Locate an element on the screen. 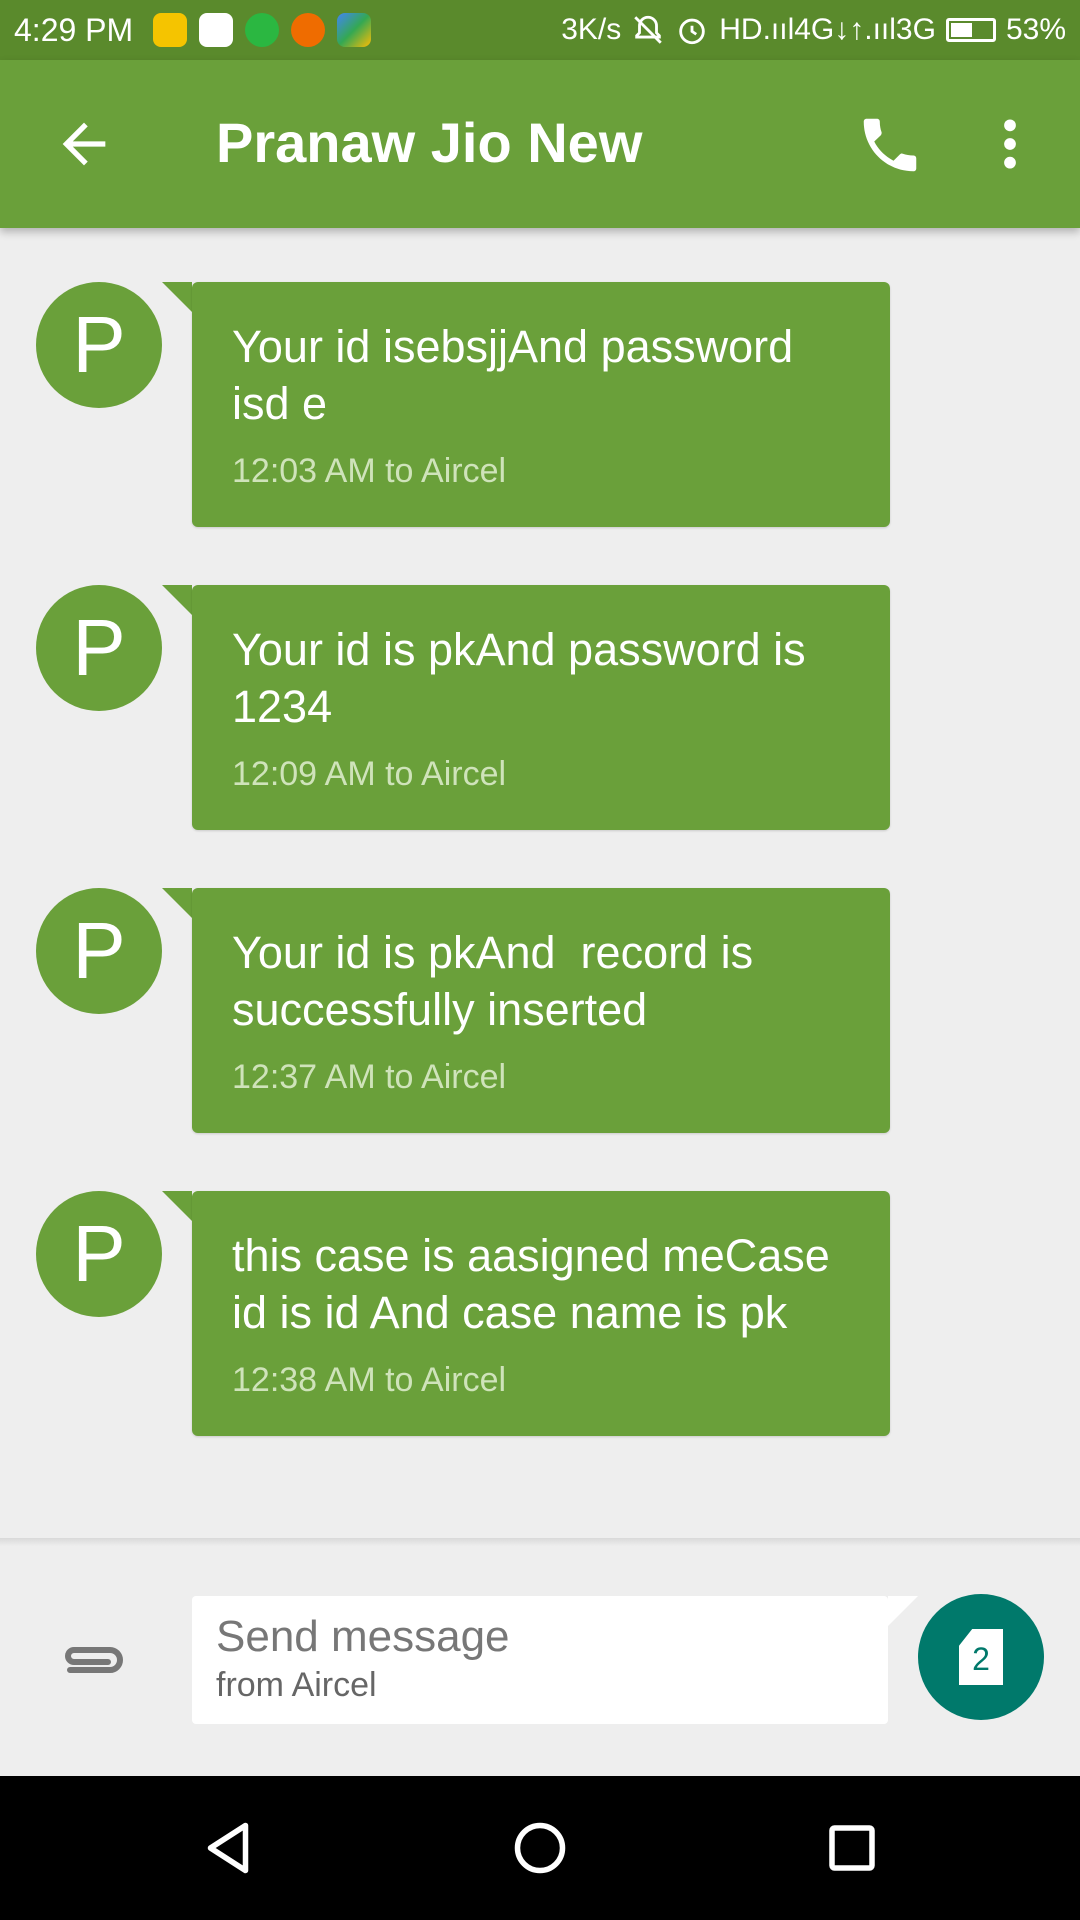 This screenshot has height=1920, width=1080. attach-icon is located at coordinates (94, 1660).